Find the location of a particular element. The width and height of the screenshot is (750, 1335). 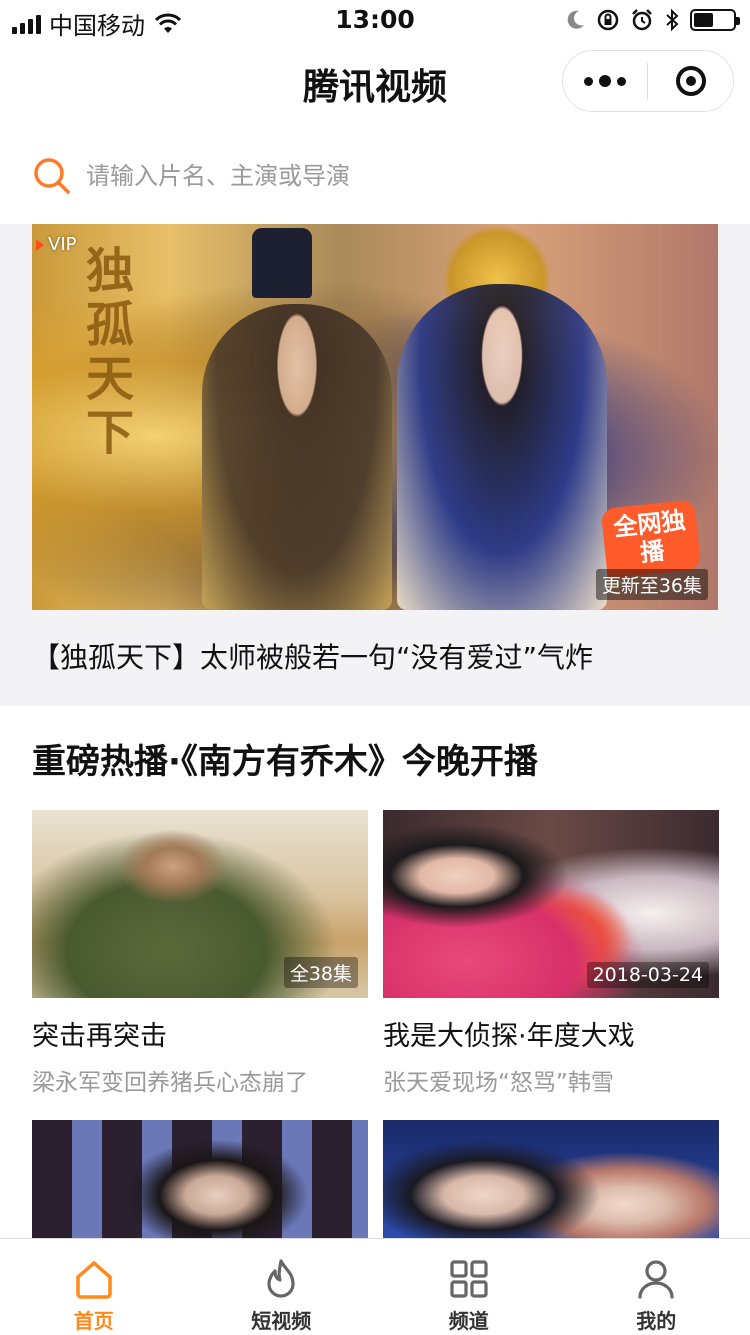

video-thumbnail: 全38集 is located at coordinates (200, 904).